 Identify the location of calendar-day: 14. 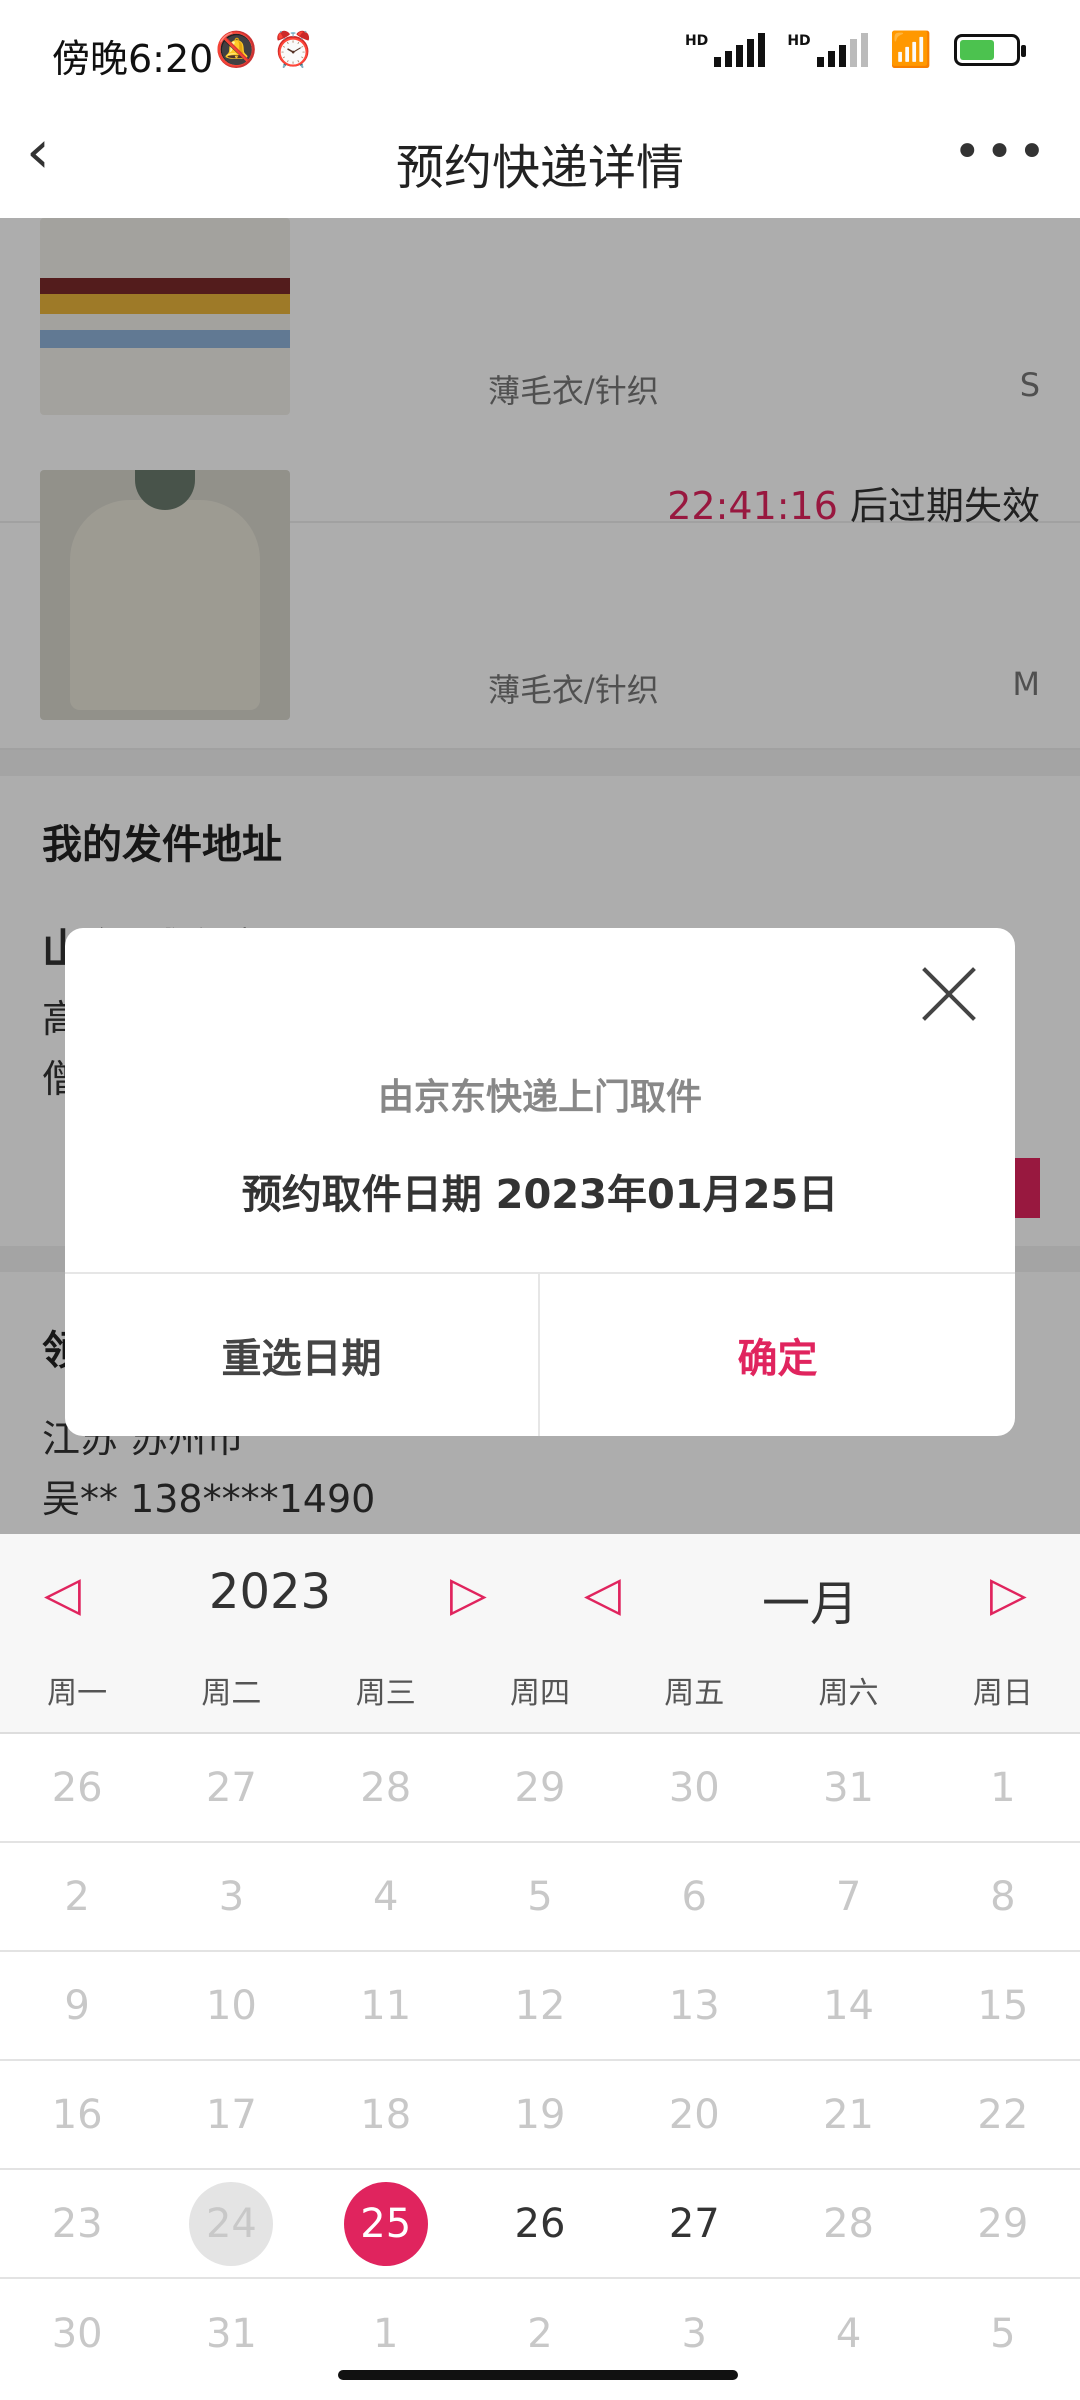
(848, 2005).